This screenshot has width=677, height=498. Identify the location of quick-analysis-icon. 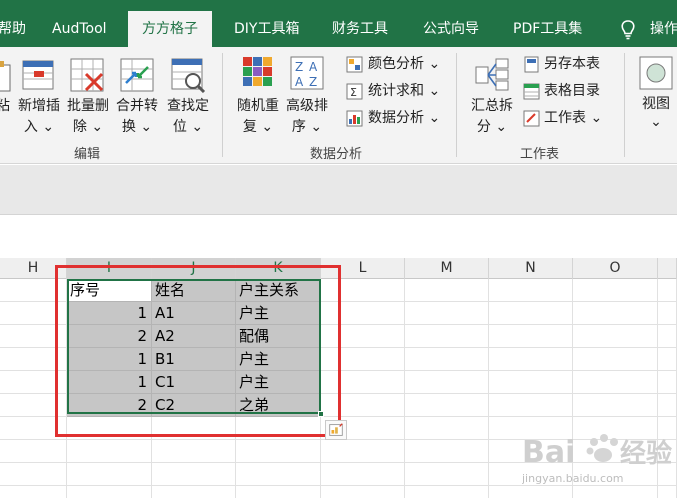
(336, 430).